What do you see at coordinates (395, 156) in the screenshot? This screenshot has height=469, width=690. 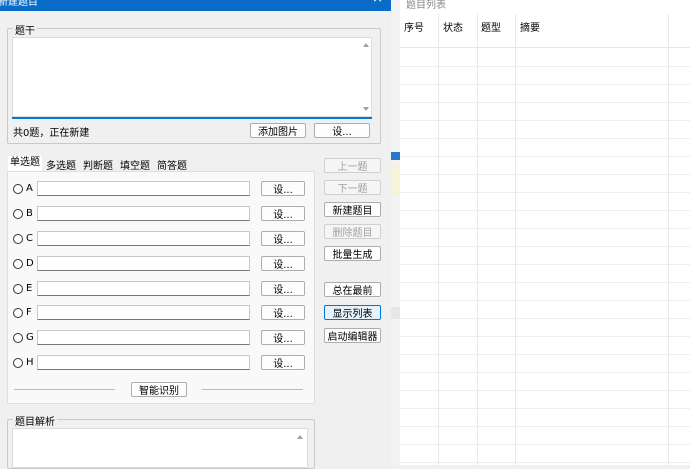 I see `background-window-accent` at bounding box center [395, 156].